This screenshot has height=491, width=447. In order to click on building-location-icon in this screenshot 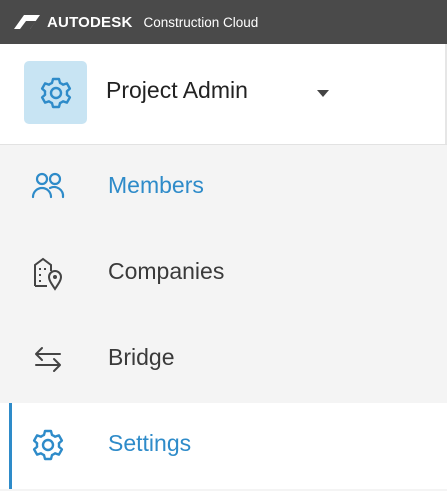, I will do `click(48, 274)`.